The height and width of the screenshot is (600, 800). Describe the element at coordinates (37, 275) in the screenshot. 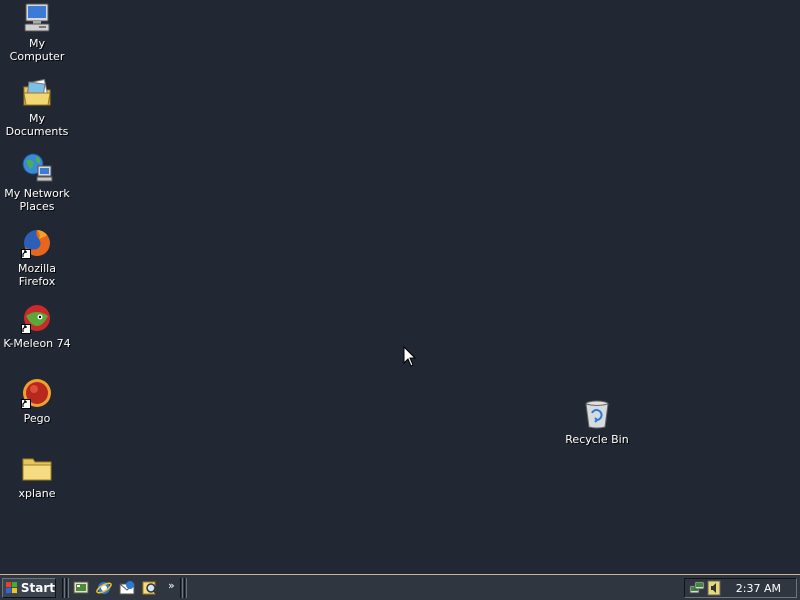

I see `desktop-icon-label: Mozilla Firefox` at that location.